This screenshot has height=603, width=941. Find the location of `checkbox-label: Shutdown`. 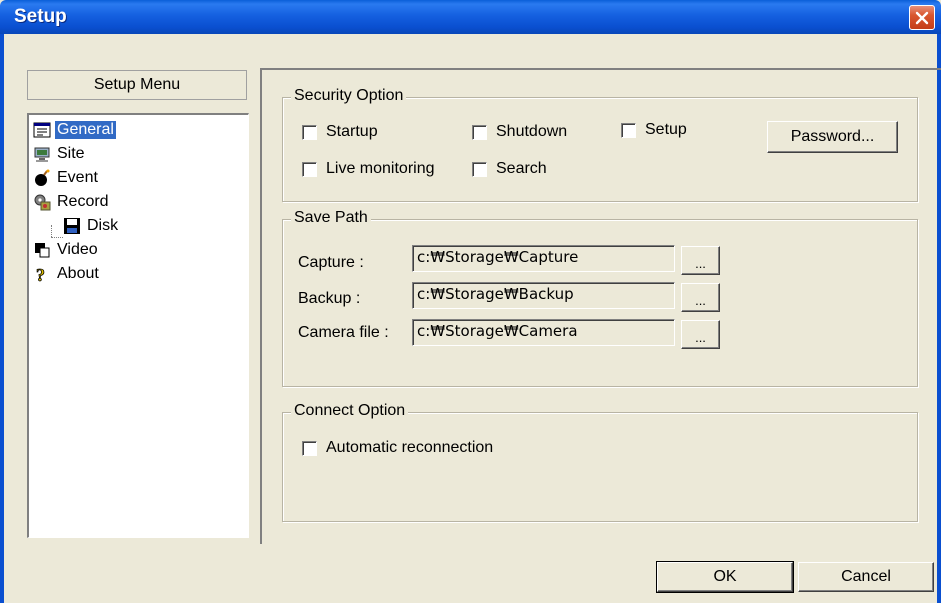

checkbox-label: Shutdown is located at coordinates (532, 131).